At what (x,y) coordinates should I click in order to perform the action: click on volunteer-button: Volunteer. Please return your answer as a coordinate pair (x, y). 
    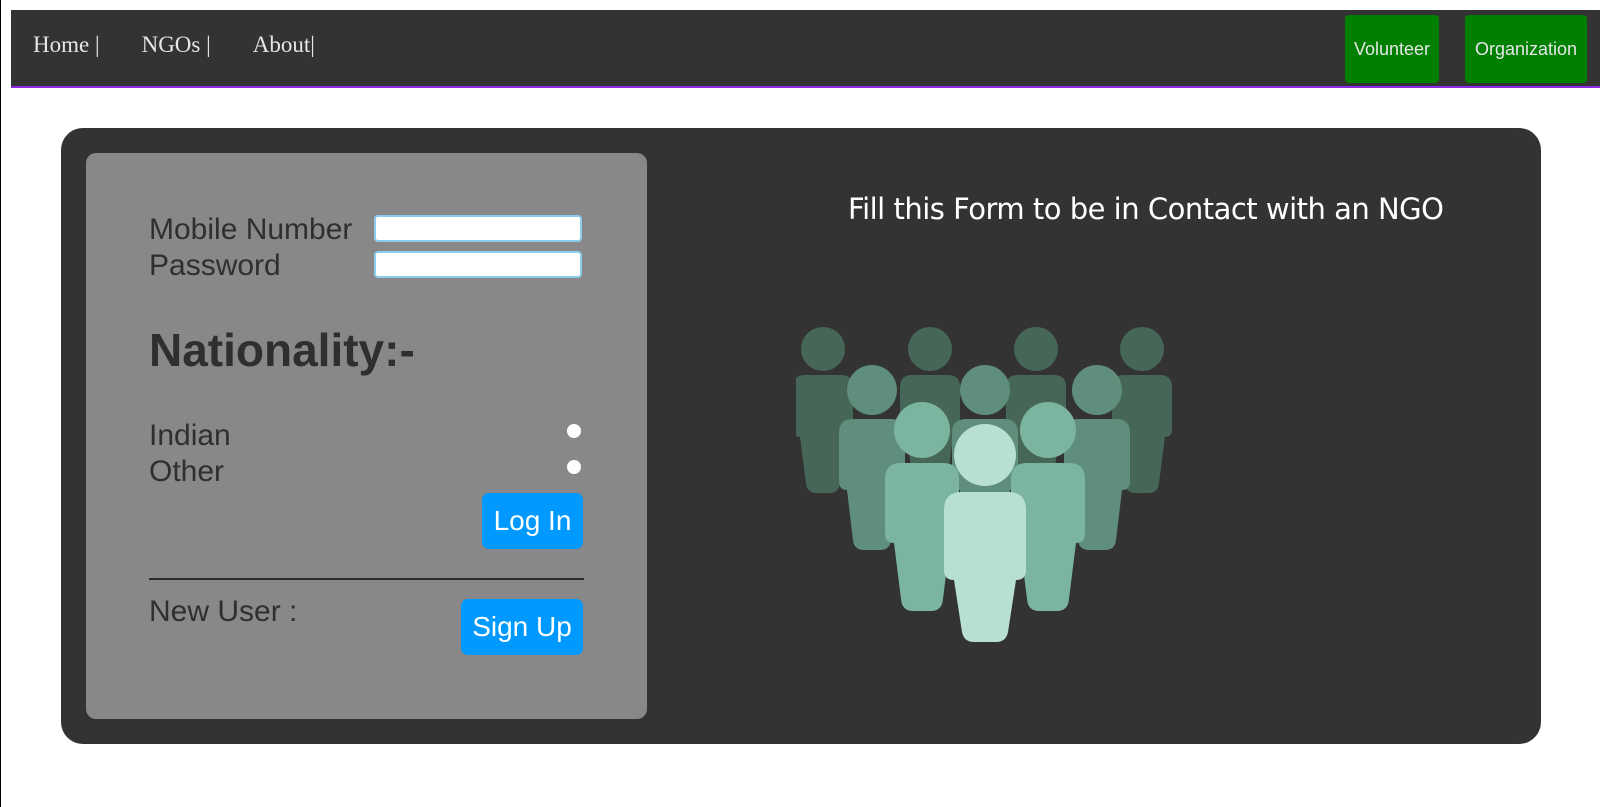
    Looking at the image, I should click on (1392, 49).